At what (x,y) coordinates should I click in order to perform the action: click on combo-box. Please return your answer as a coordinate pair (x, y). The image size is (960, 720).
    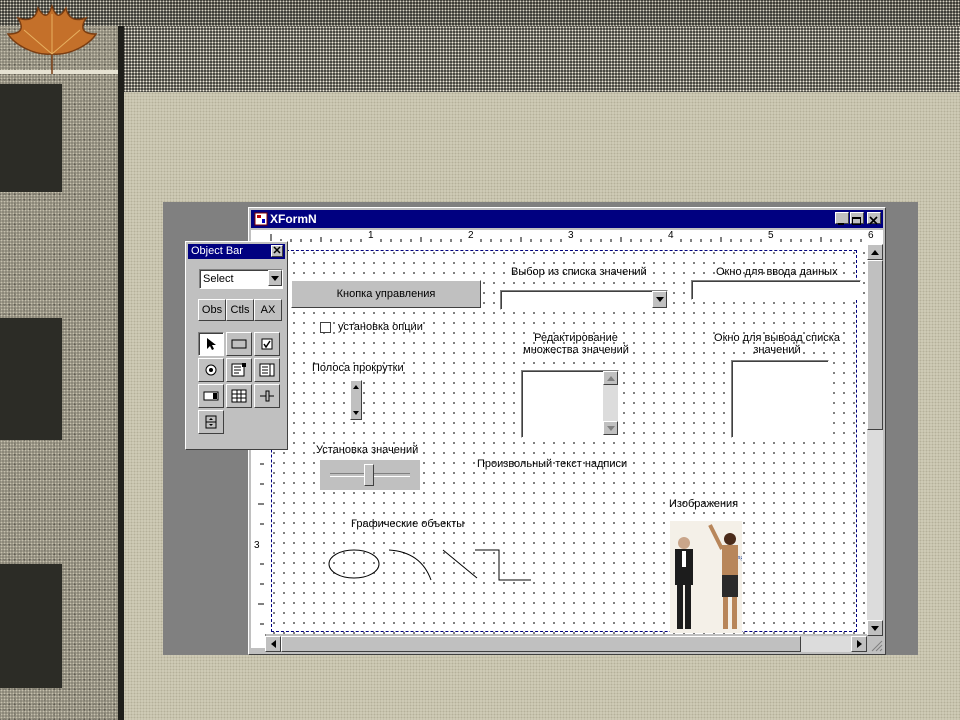
    Looking at the image, I should click on (584, 300).